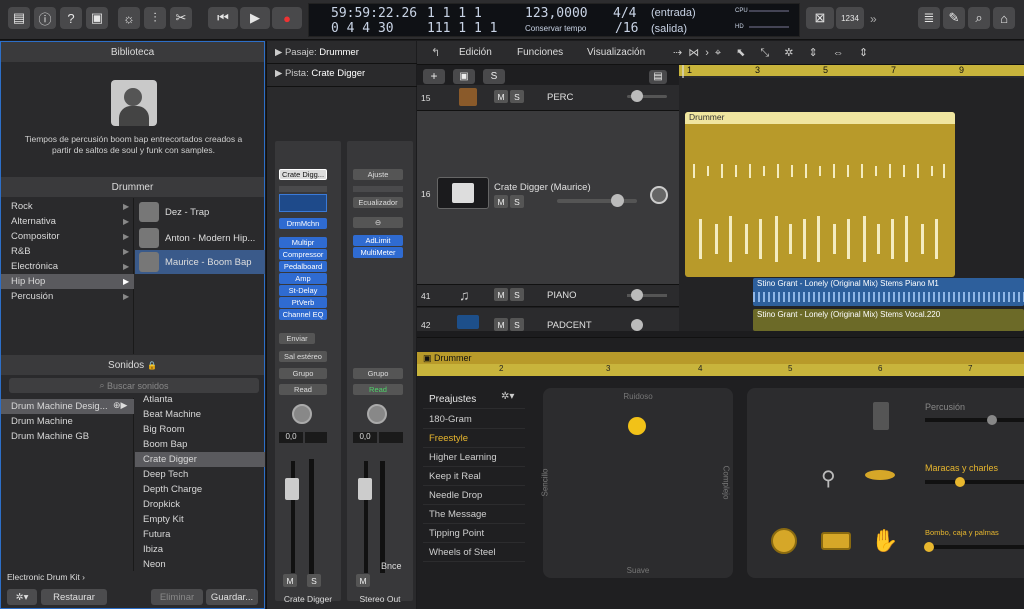  Describe the element at coordinates (303, 223) in the screenshot. I see `instrument-slot: DrmMchn` at that location.